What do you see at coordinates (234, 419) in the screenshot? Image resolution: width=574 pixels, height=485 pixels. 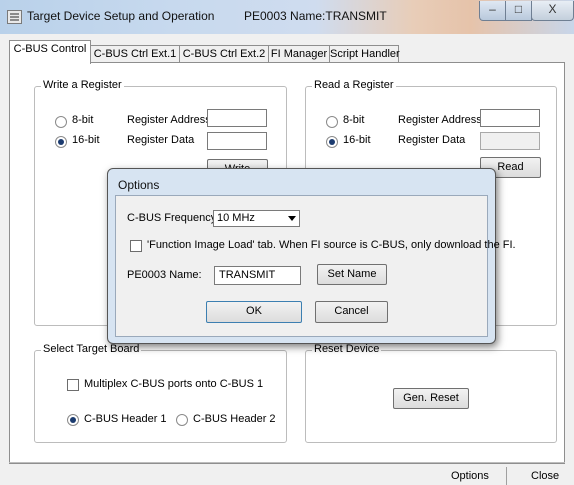 I see `cbus-header2-label: C-BUS Header 2` at bounding box center [234, 419].